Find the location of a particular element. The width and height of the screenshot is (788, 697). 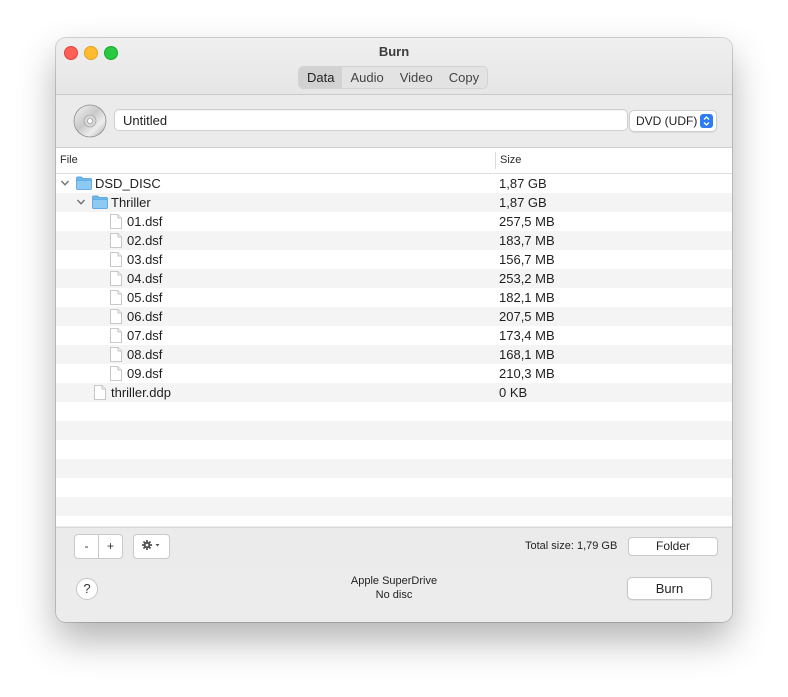

disc-toolbar: DVD (UDF) is located at coordinates (394, 121).